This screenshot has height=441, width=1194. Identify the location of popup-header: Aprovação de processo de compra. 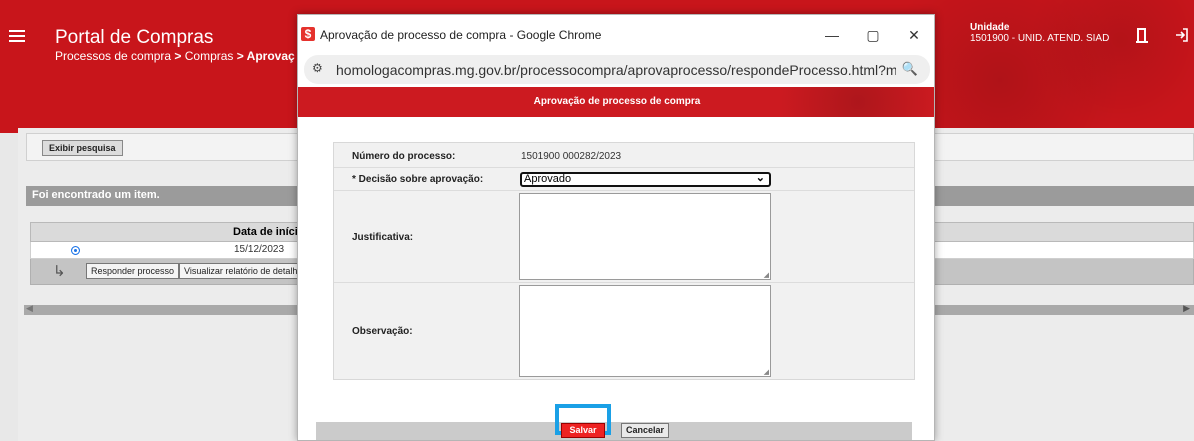
(616, 102).